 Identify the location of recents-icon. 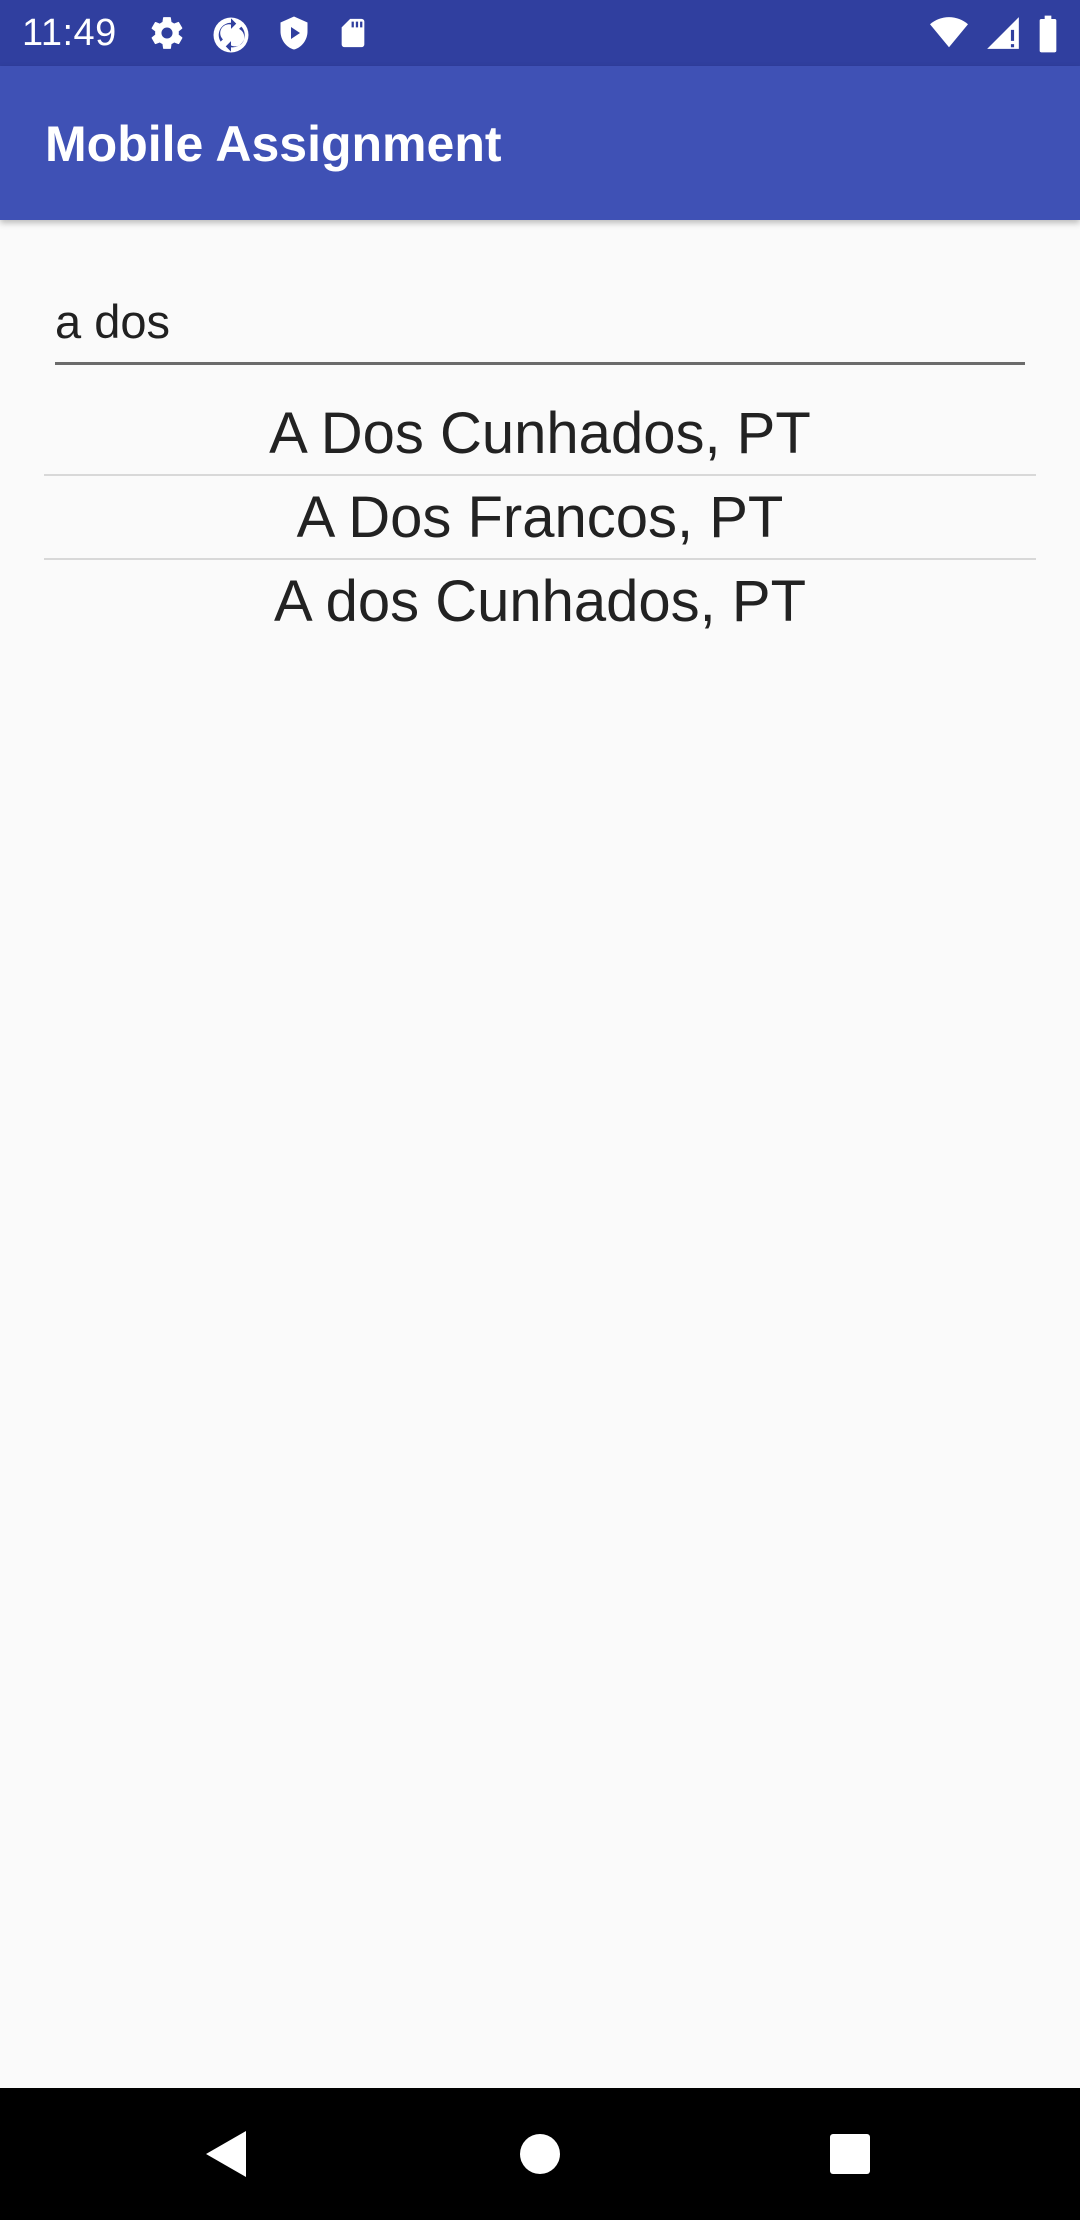
(850, 2156).